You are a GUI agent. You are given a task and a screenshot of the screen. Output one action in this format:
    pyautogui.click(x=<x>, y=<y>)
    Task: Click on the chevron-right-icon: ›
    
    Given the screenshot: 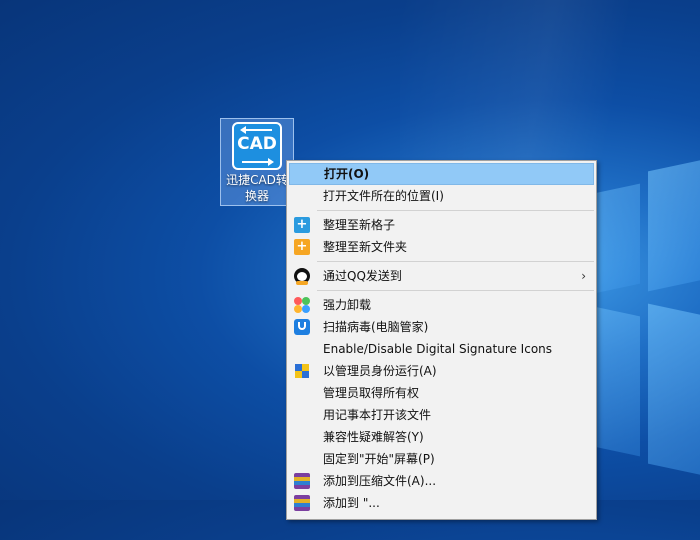 What is the action you would take?
    pyautogui.click(x=583, y=276)
    